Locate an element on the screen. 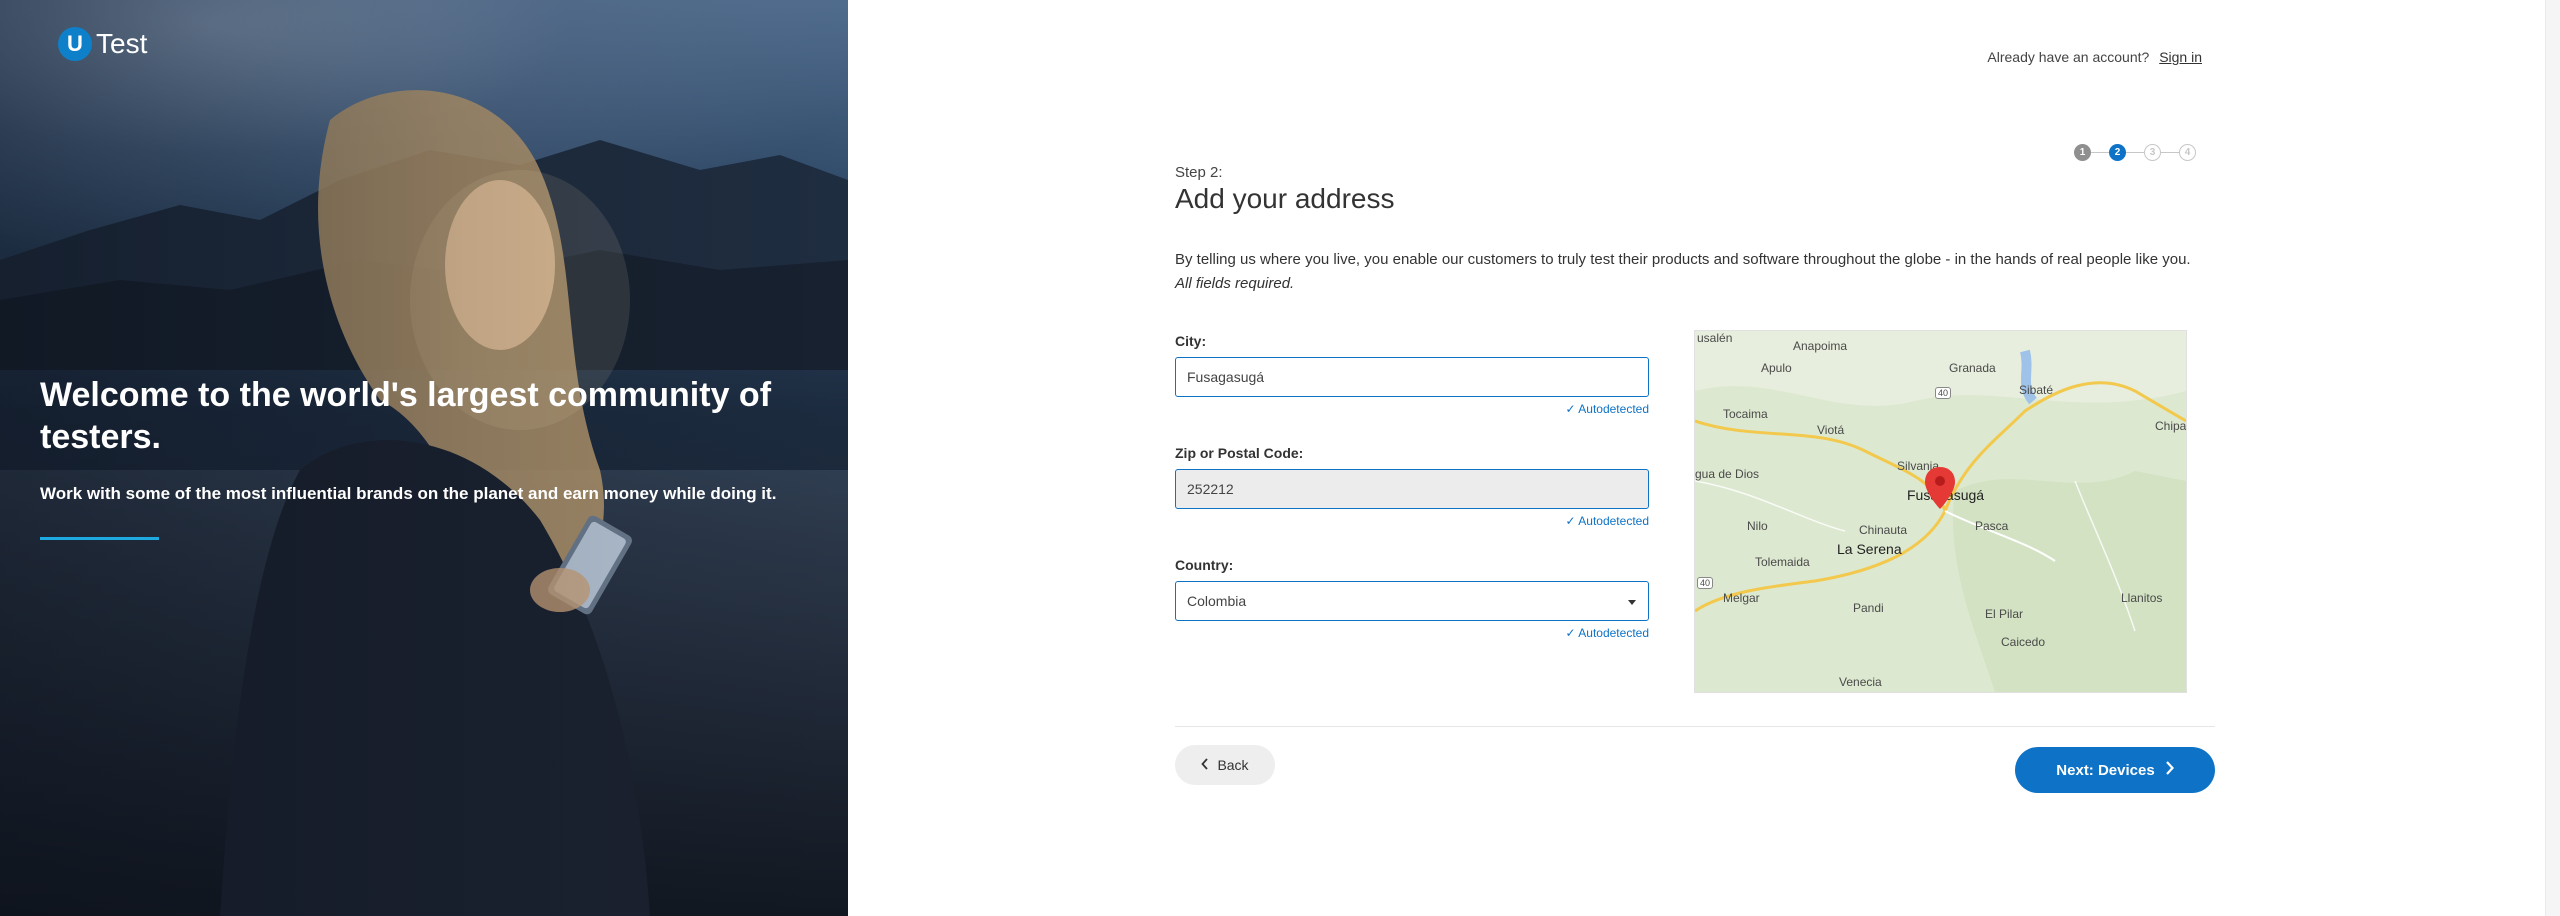 This screenshot has height=916, width=2560. map-label: Anapoima is located at coordinates (1820, 346).